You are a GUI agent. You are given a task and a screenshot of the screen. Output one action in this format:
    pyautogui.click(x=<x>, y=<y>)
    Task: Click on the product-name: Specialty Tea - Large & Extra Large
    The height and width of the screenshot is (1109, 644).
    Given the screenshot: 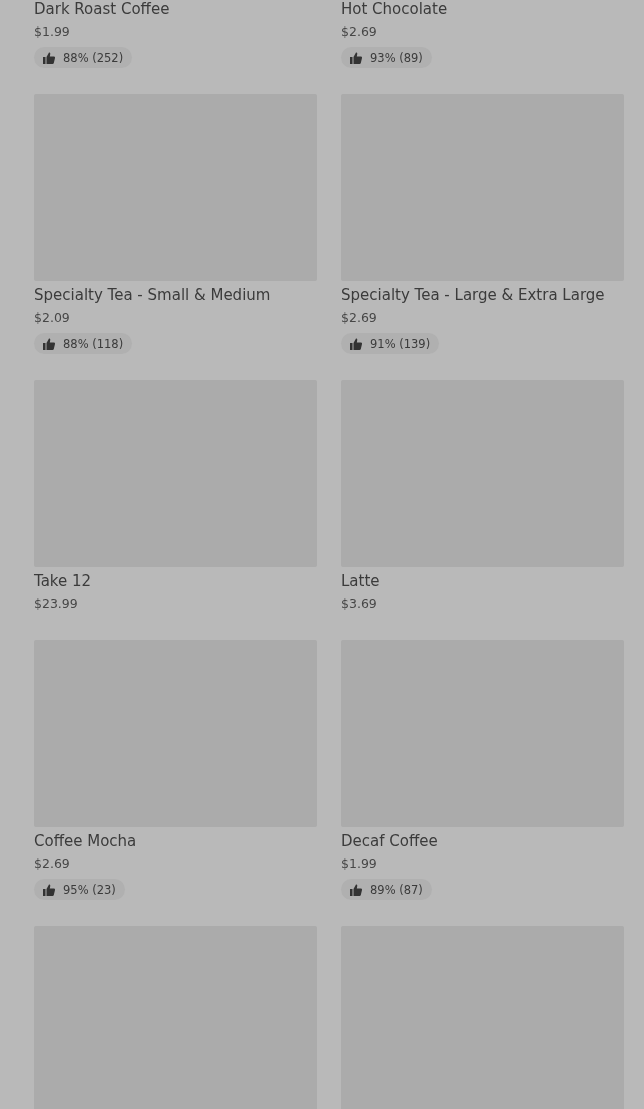 What is the action you would take?
    pyautogui.click(x=473, y=295)
    